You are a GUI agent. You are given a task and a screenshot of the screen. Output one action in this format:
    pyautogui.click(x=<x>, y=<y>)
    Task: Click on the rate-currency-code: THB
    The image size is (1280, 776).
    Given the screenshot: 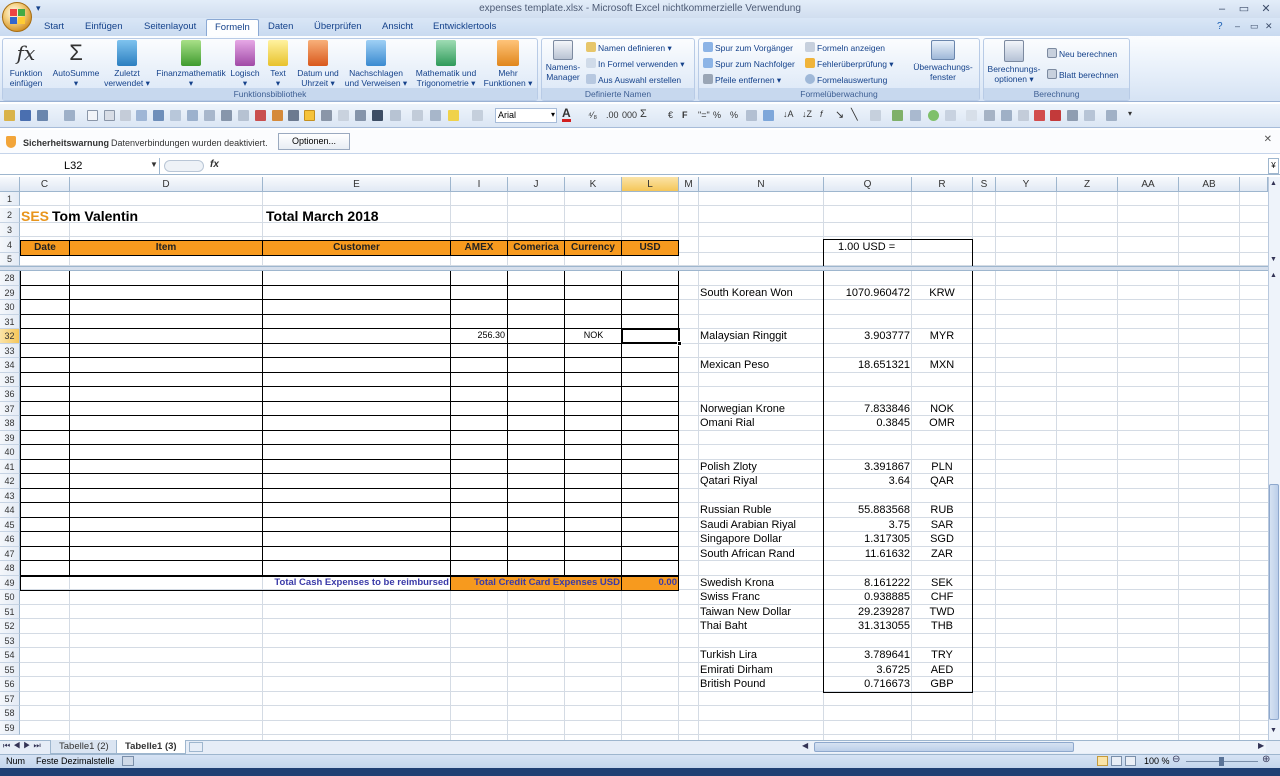 What is the action you would take?
    pyautogui.click(x=942, y=626)
    